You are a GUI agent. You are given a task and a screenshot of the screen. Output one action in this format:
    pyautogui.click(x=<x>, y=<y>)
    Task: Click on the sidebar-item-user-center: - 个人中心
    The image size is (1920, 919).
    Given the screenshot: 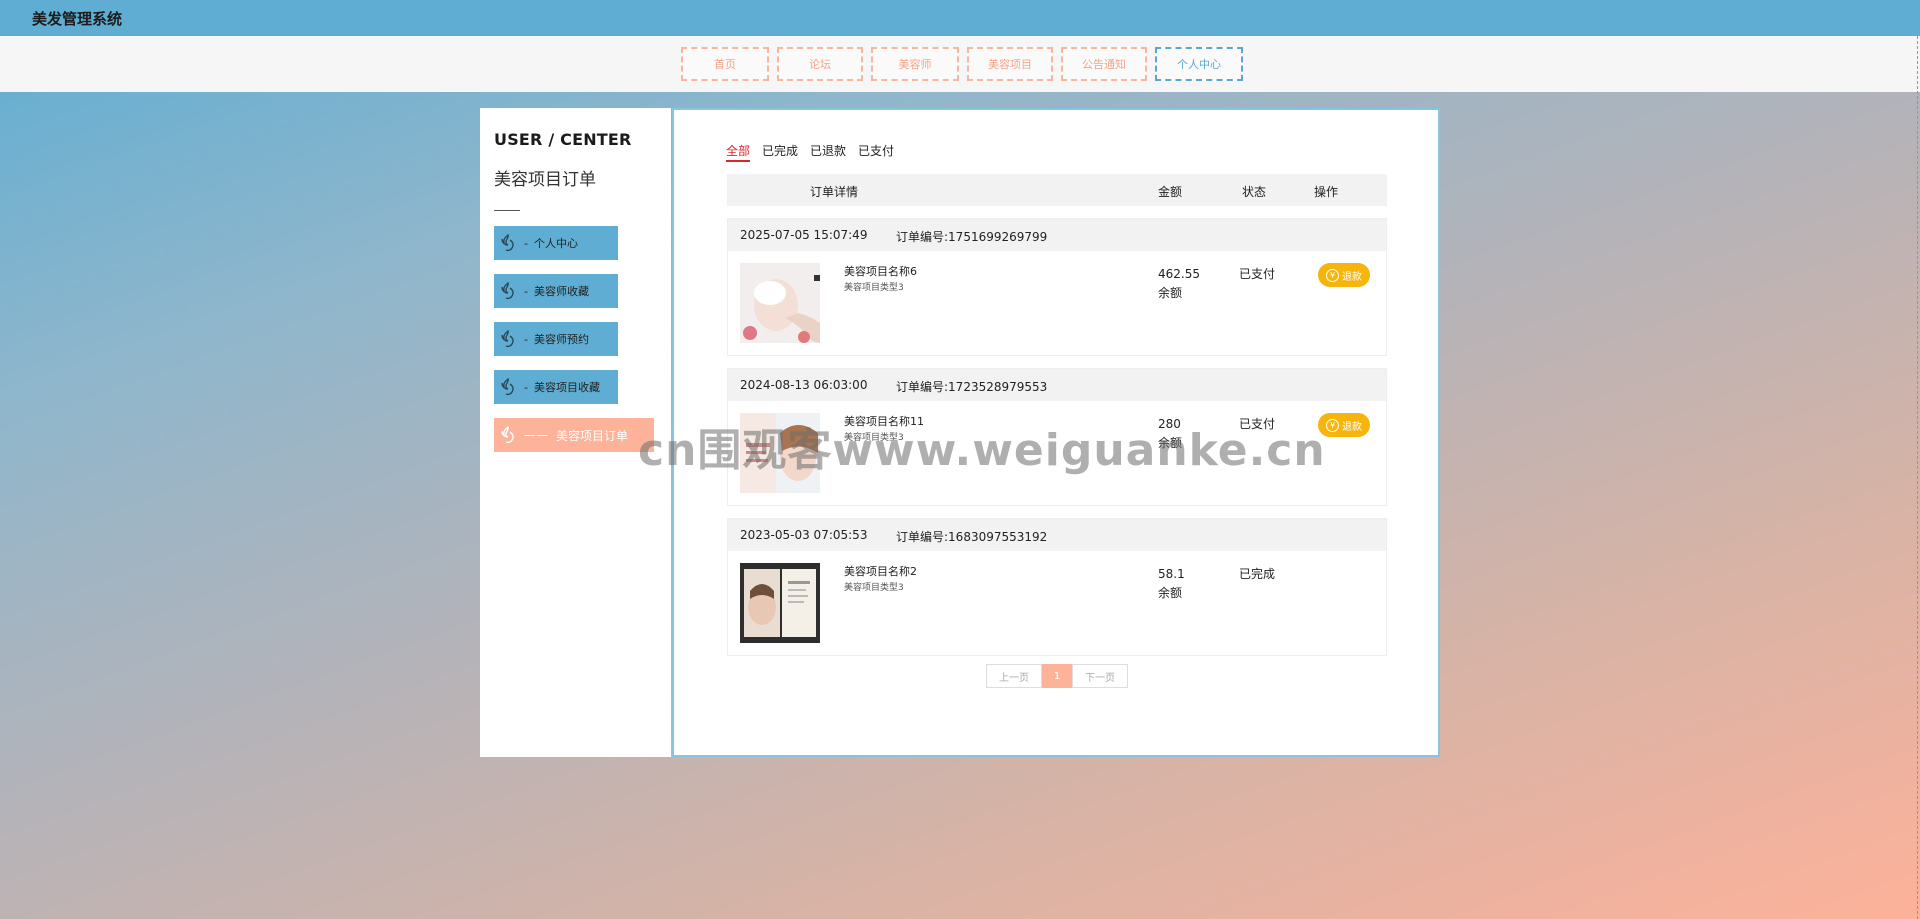 What is the action you would take?
    pyautogui.click(x=556, y=243)
    